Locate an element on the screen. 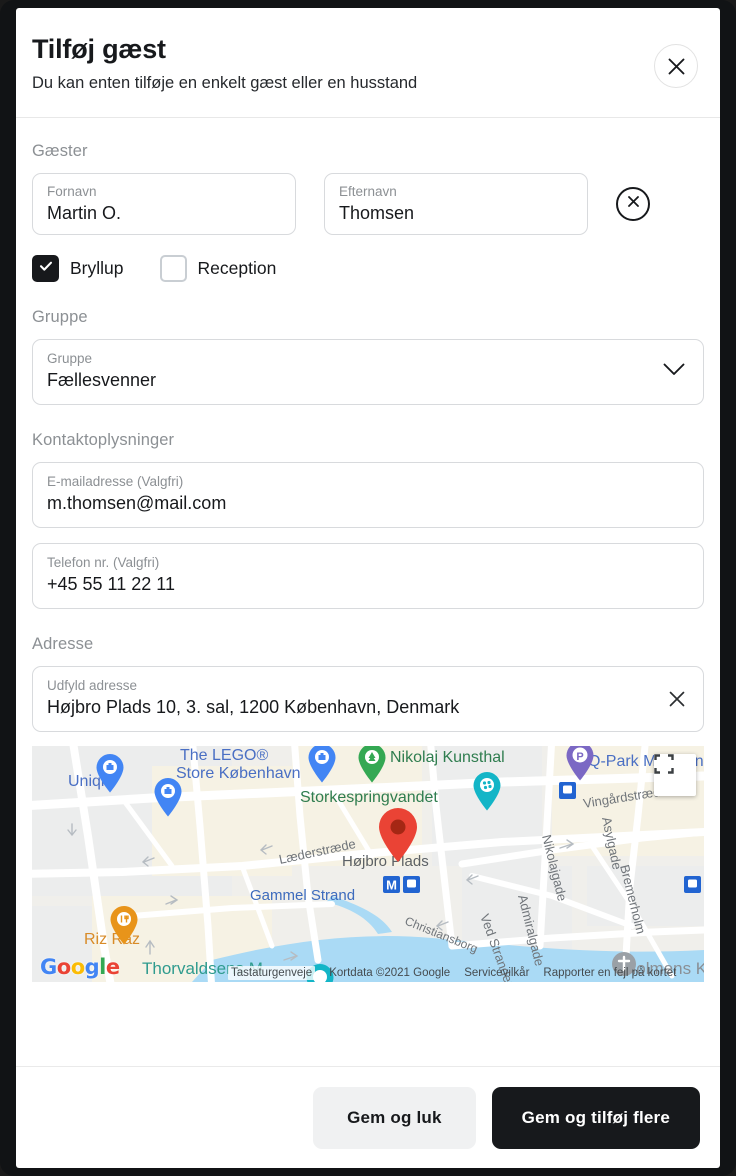  remove-guest-button is located at coordinates (633, 204).